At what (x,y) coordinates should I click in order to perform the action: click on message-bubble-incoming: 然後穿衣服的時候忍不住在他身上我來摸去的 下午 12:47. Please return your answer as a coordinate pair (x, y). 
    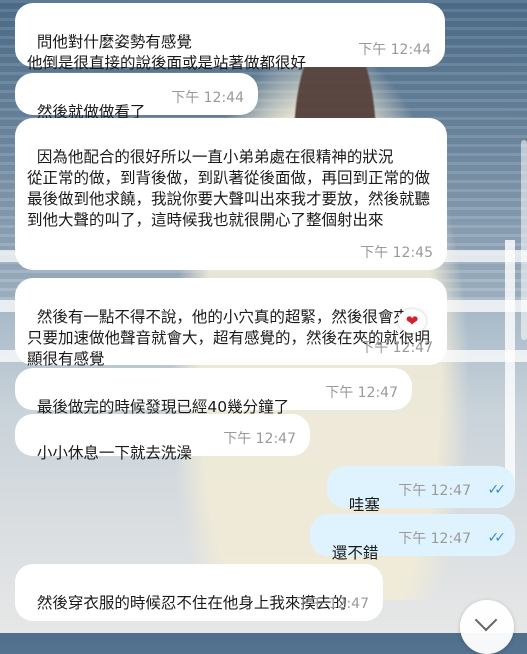
    Looking at the image, I should click on (199, 592).